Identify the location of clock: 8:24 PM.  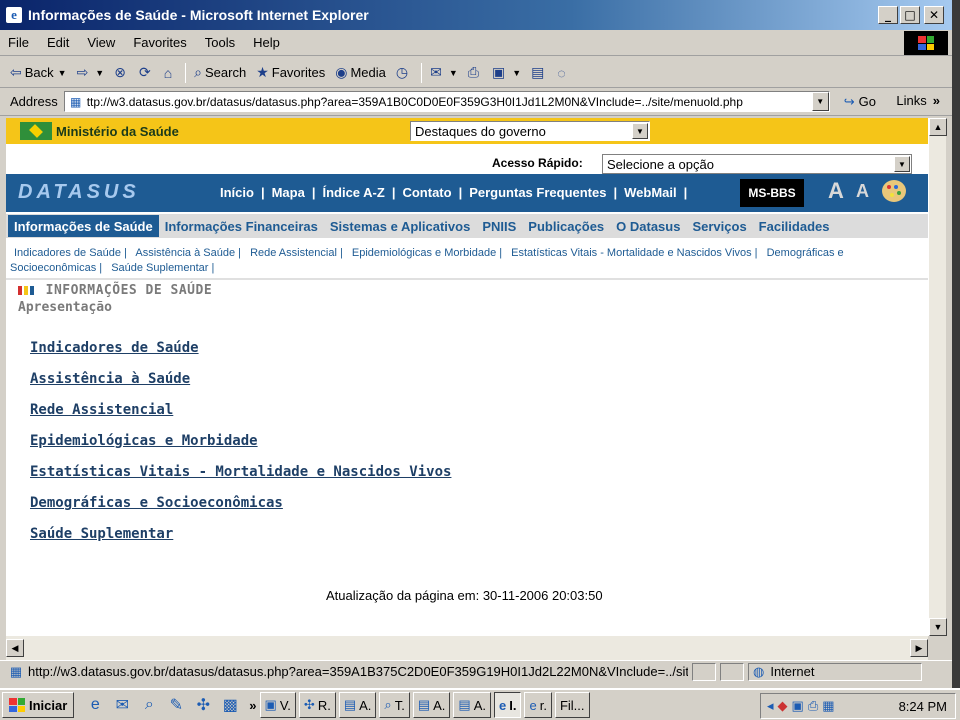
(923, 706).